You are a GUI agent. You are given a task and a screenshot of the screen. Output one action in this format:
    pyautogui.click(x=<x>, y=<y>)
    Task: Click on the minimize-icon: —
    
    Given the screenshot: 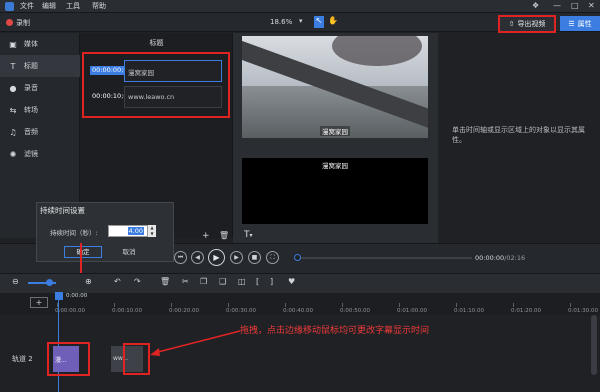 What is the action you would take?
    pyautogui.click(x=557, y=5)
    